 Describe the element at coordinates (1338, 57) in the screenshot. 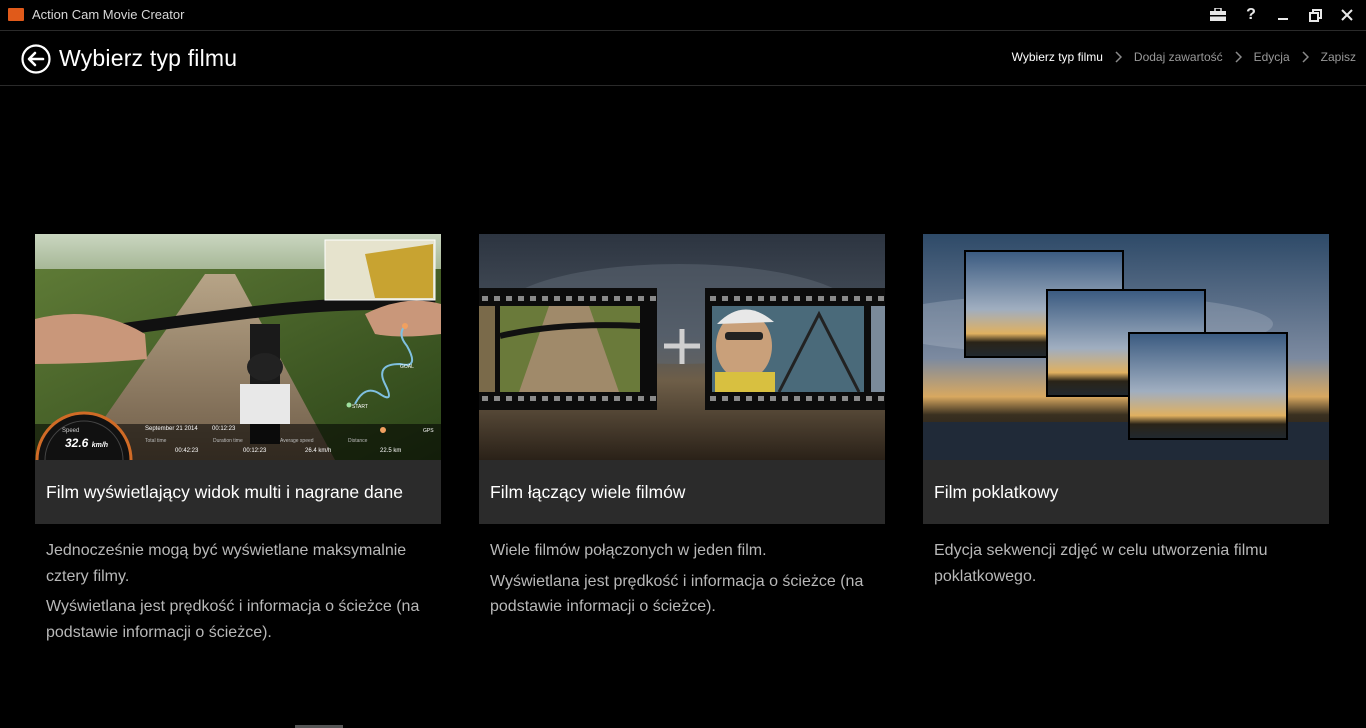

I see `breadcrumb-step-save: Zapisz` at that location.